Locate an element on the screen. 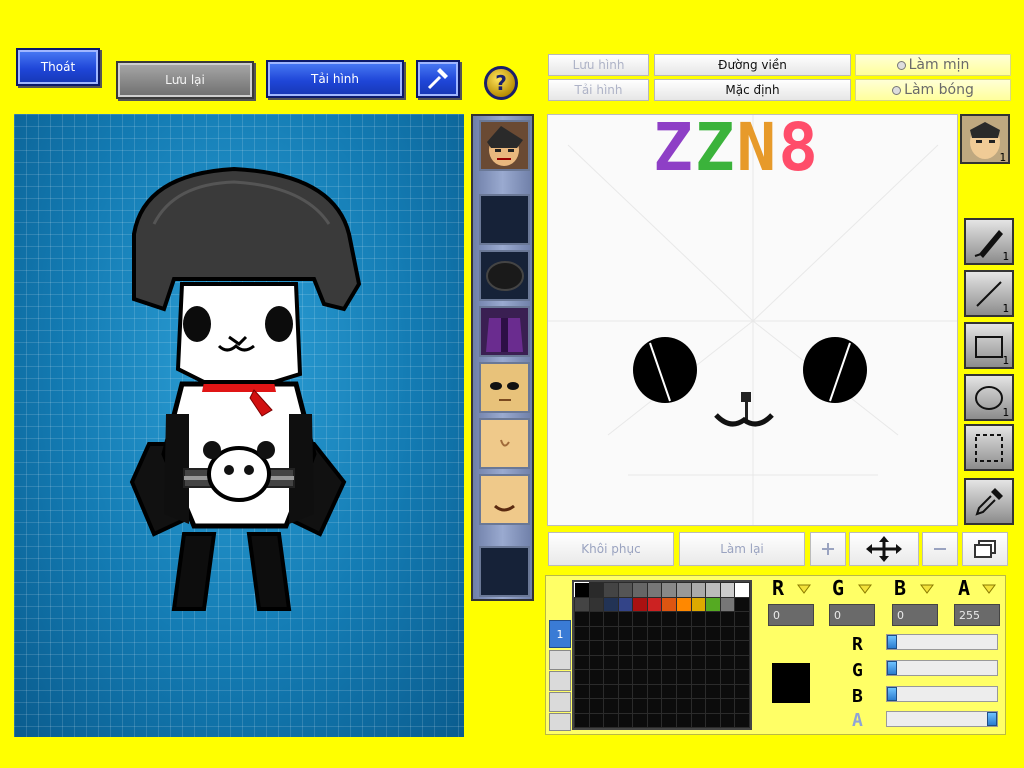 This screenshot has height=768, width=1024. eyedropper-tool is located at coordinates (989, 501).